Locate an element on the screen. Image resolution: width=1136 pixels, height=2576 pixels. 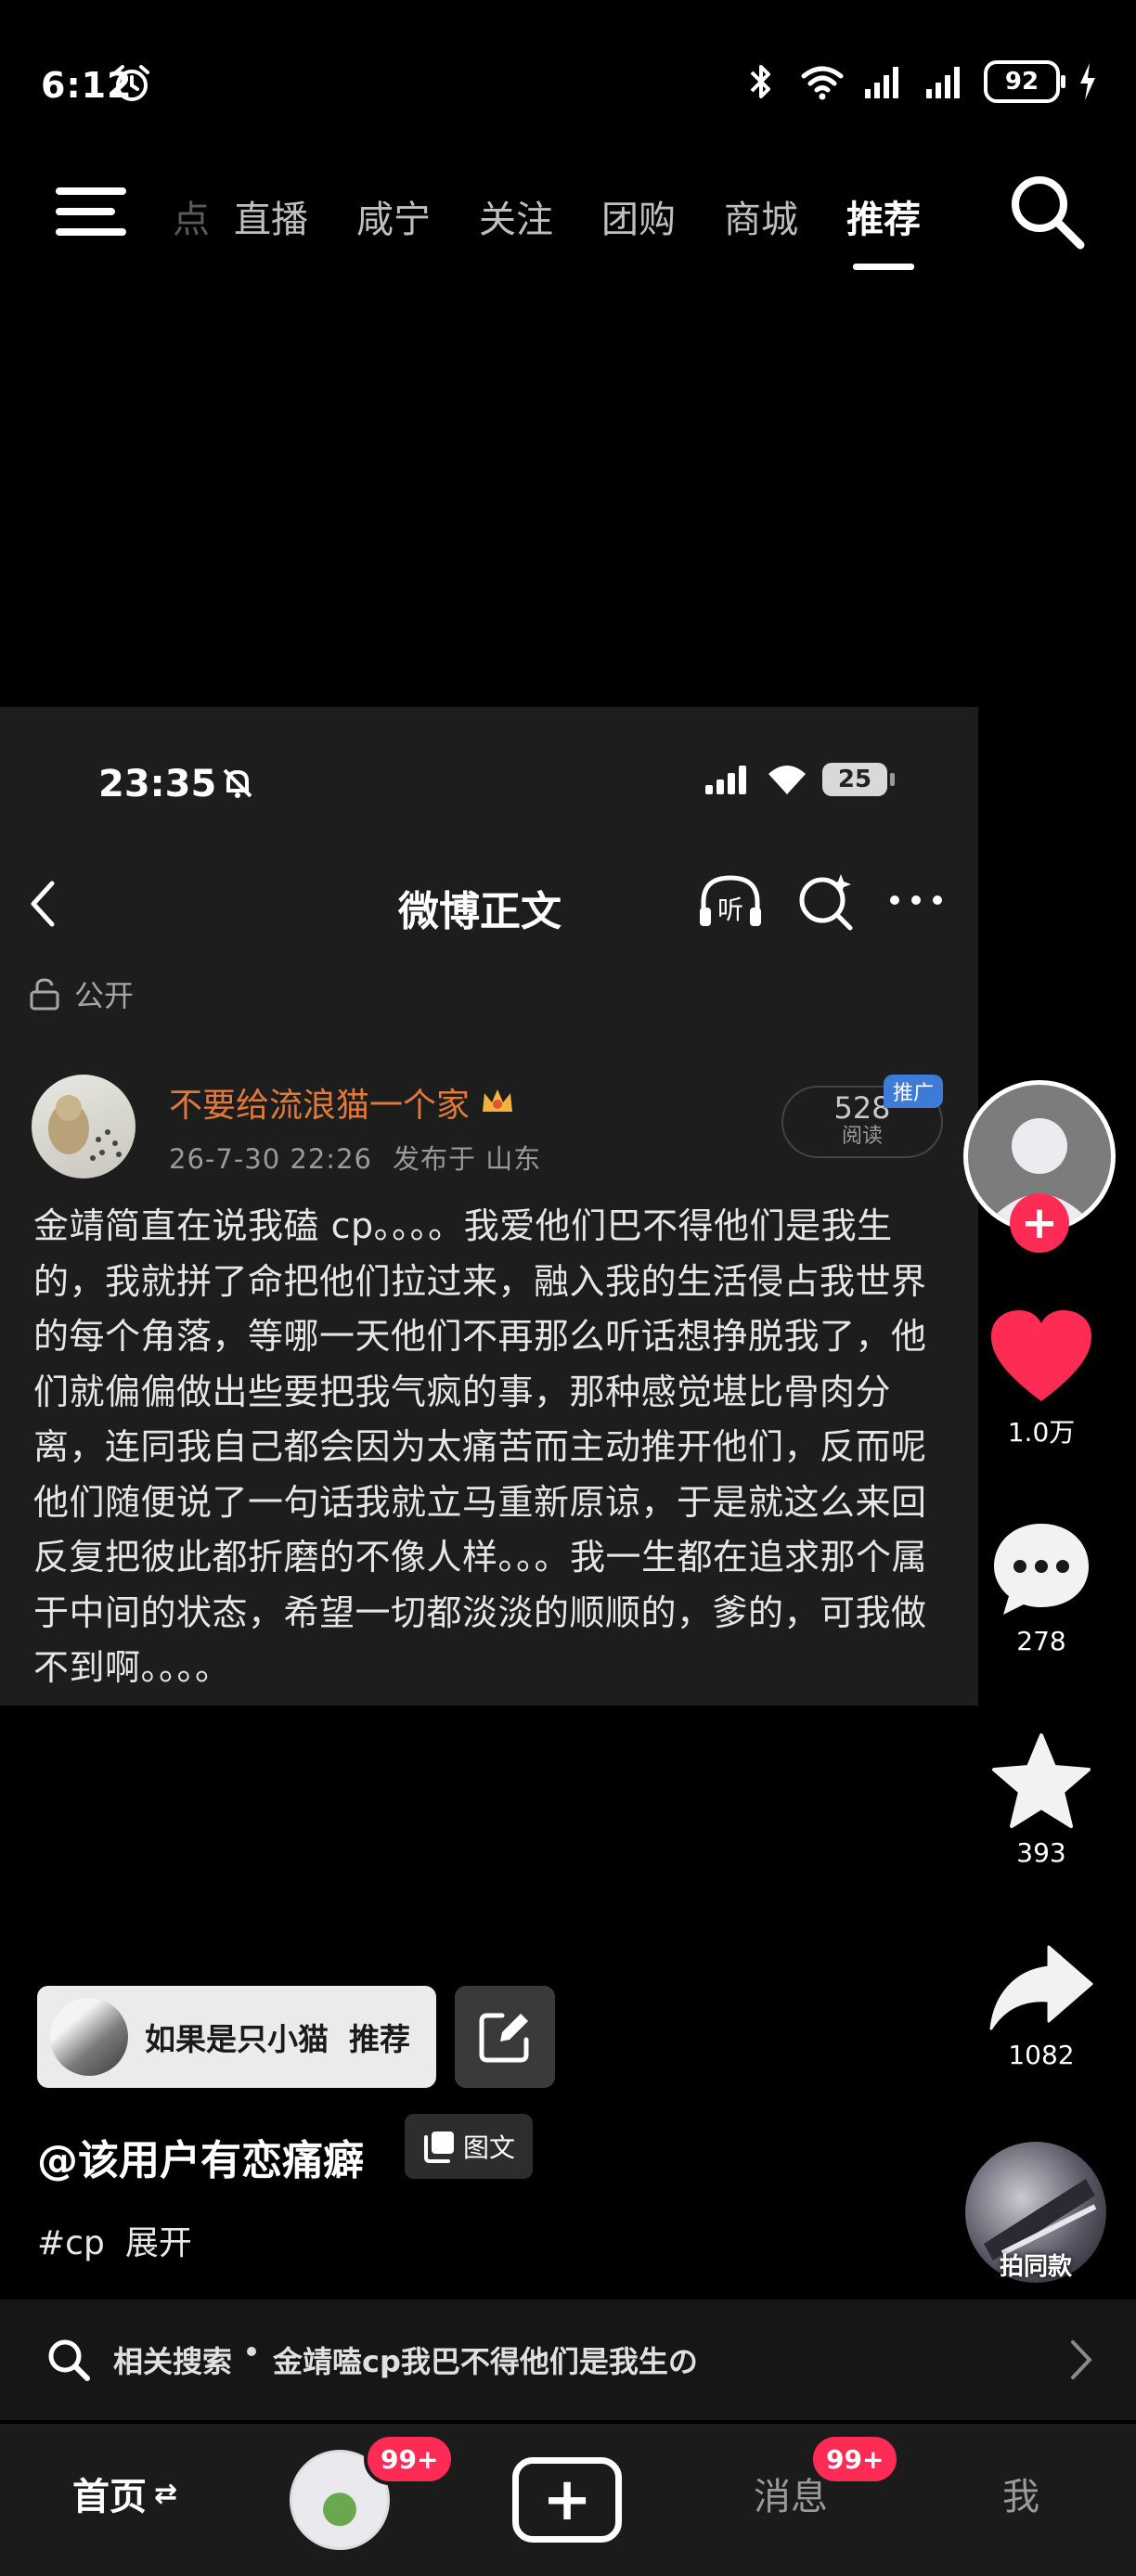
like-action: 1.0万 is located at coordinates (1041, 1378).